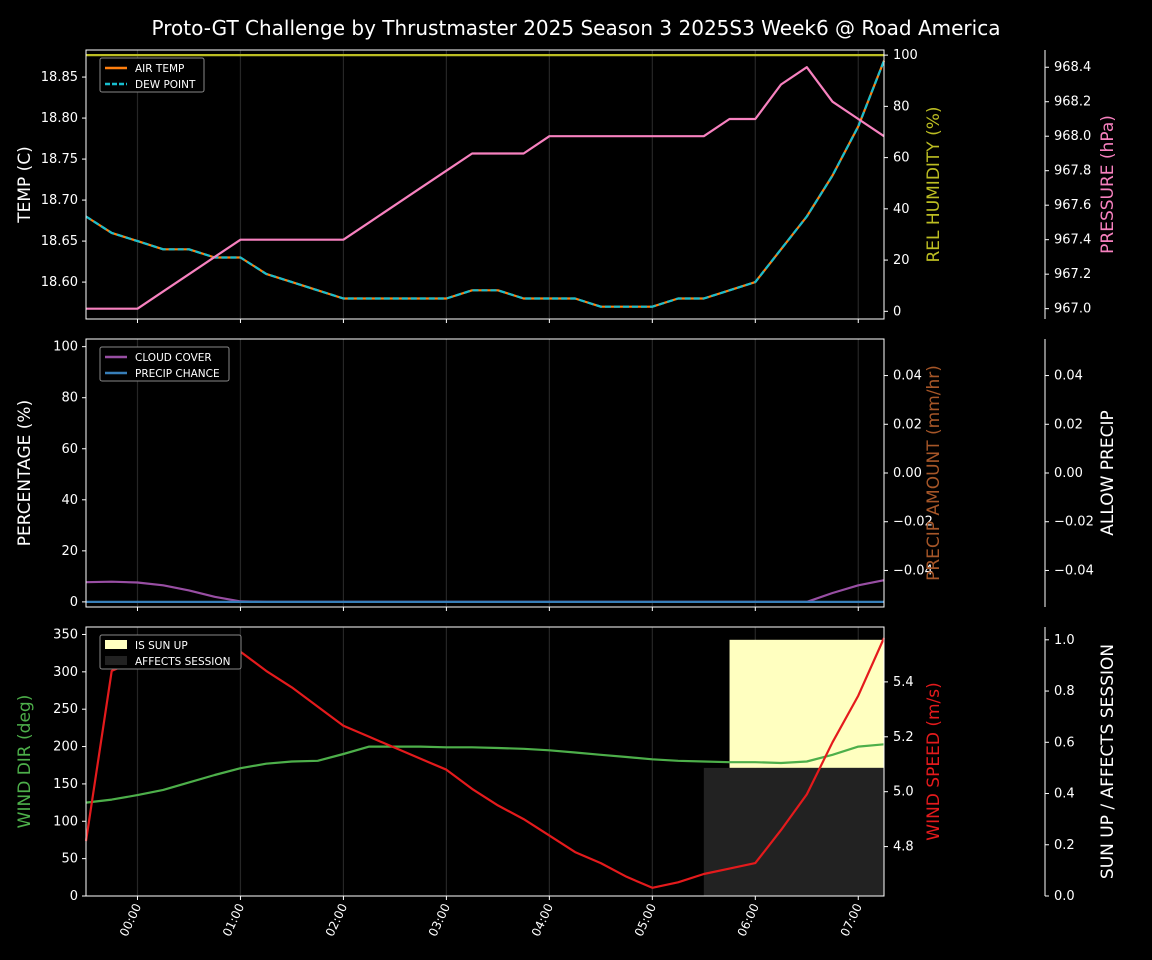 This screenshot has height=960, width=1152. Describe the element at coordinates (897, 311) in the screenshot. I see `y-right-tick-label: 0` at that location.